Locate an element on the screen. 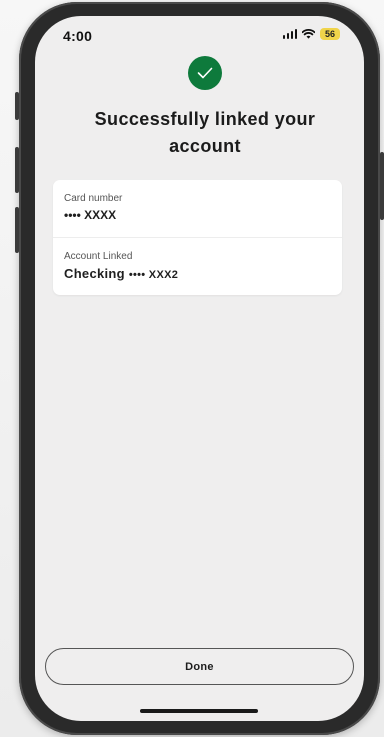 The image size is (384, 737). account-number: •••• XXX2 is located at coordinates (153, 275).